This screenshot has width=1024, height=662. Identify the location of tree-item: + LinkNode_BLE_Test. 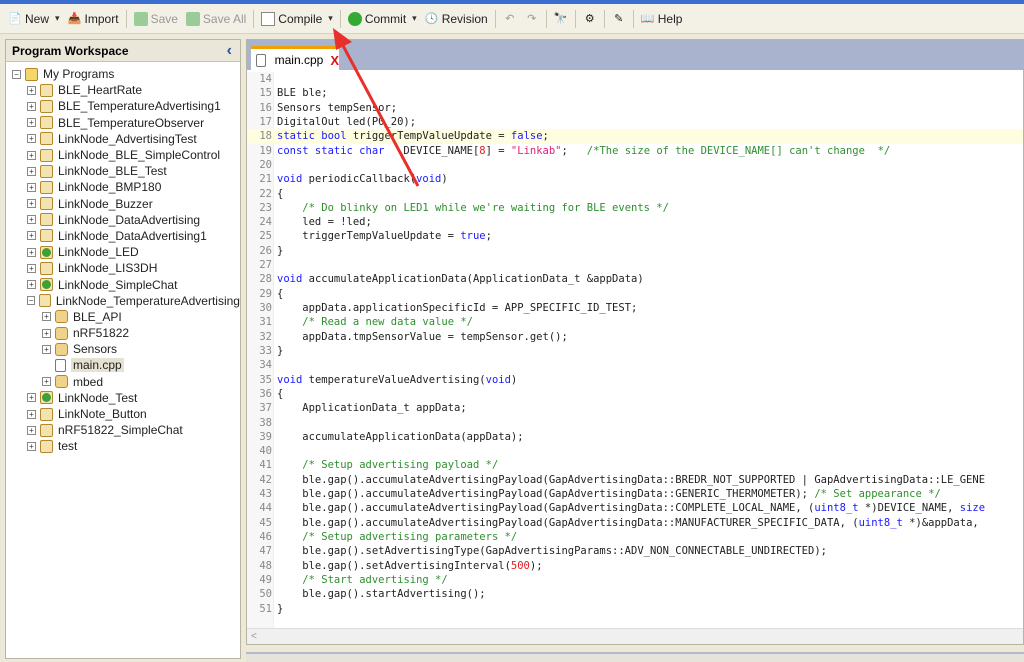
(123, 171).